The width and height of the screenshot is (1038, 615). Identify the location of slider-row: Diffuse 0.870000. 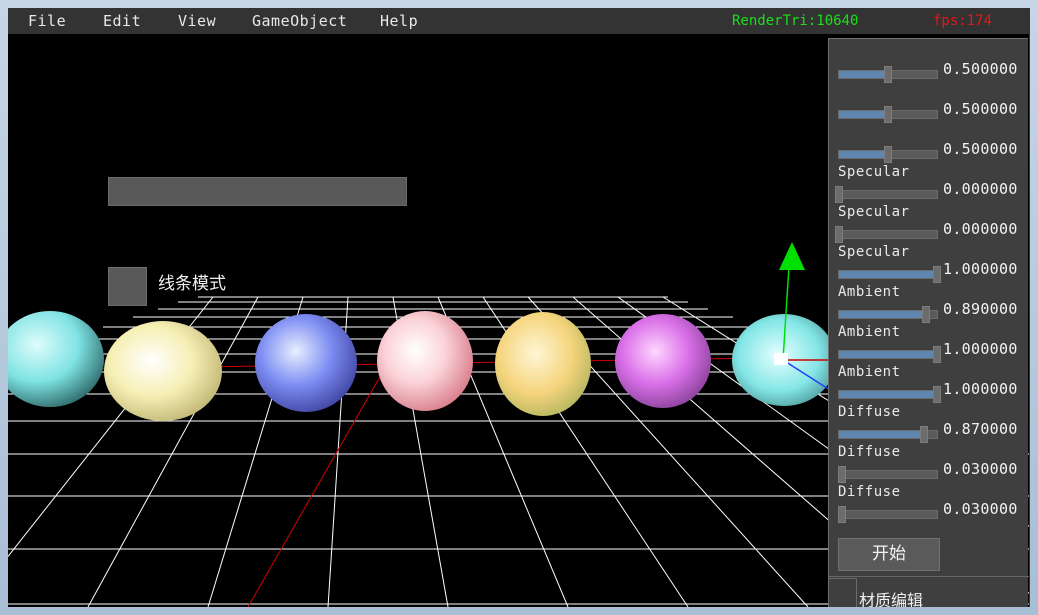
(929, 424).